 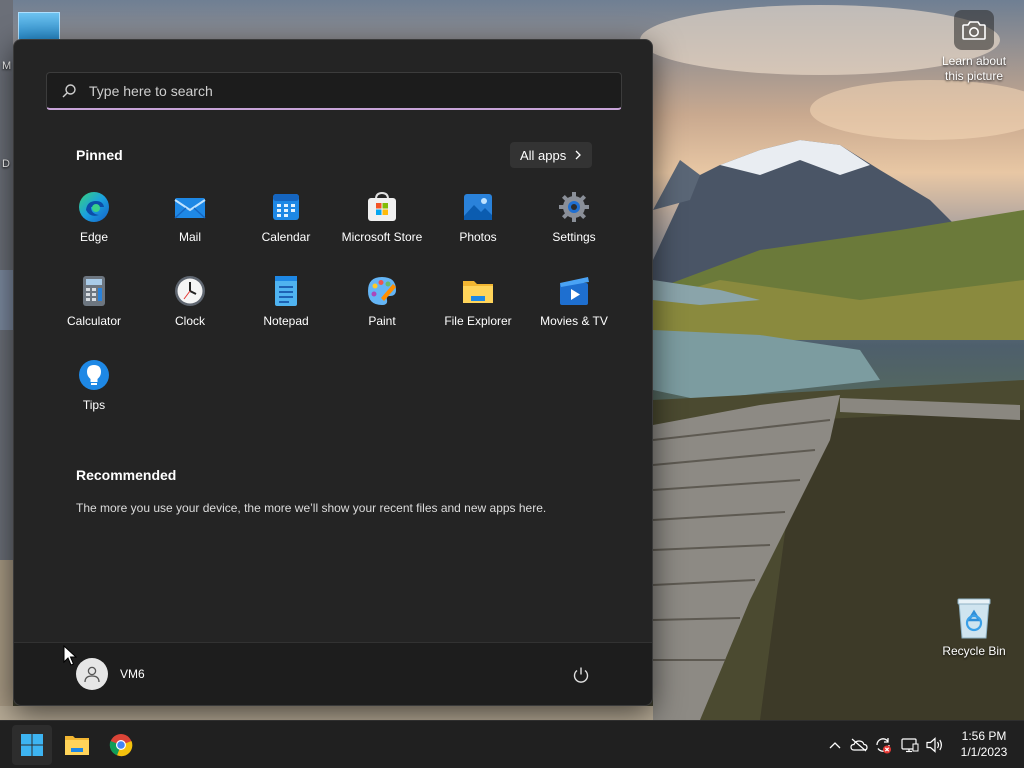 What do you see at coordinates (382, 312) in the screenshot?
I see `pinned-app-paint: Paint` at bounding box center [382, 312].